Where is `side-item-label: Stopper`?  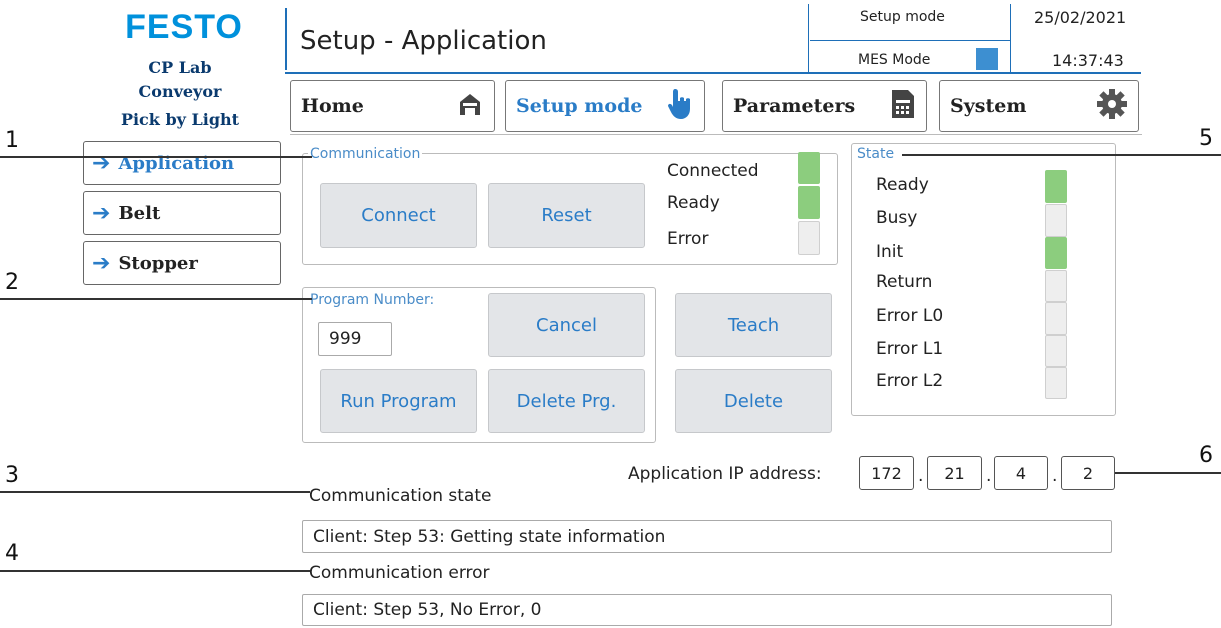 side-item-label: Stopper is located at coordinates (158, 263).